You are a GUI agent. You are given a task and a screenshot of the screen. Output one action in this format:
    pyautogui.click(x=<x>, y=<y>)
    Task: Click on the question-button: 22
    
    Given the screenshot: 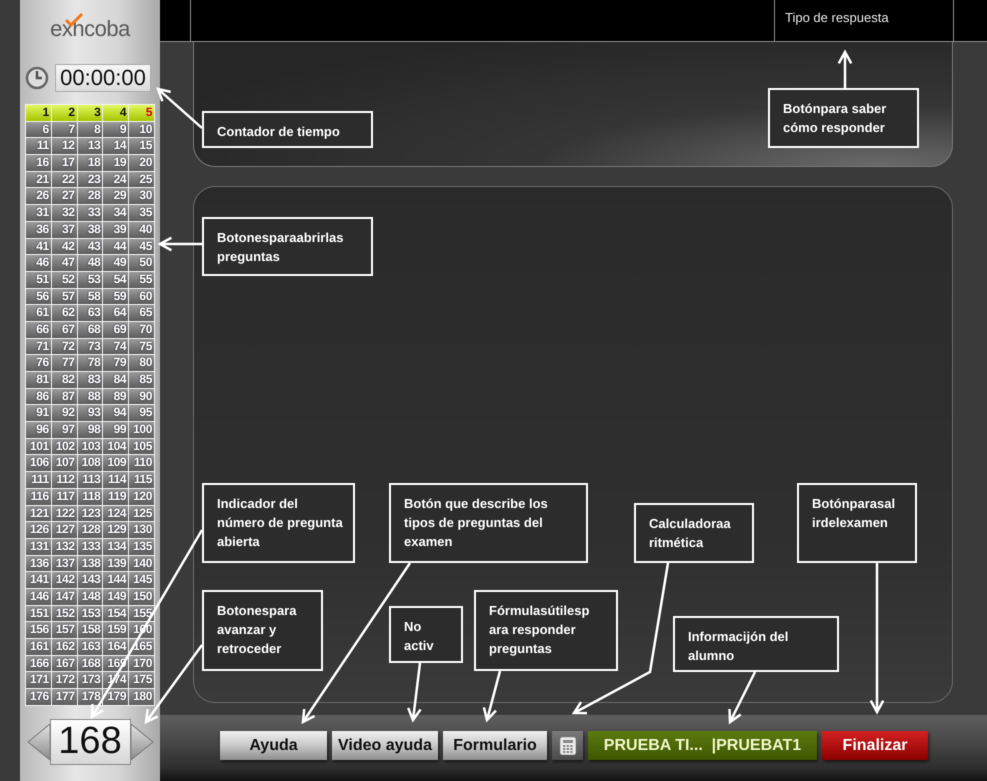 What is the action you would take?
    pyautogui.click(x=64, y=180)
    